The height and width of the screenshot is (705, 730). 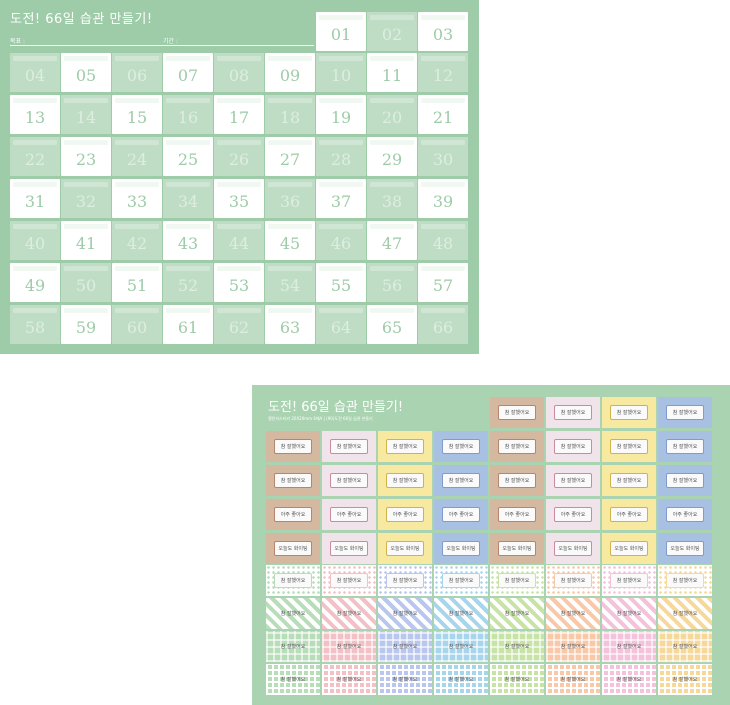 I want to click on day-cell: 16, so click(x=188, y=114).